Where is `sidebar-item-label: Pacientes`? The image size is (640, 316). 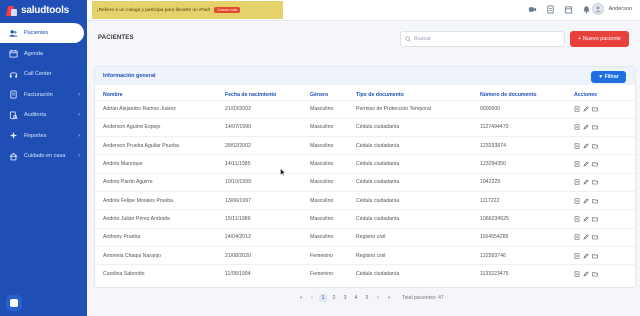
sidebar-item-label: Pacientes is located at coordinates (36, 33).